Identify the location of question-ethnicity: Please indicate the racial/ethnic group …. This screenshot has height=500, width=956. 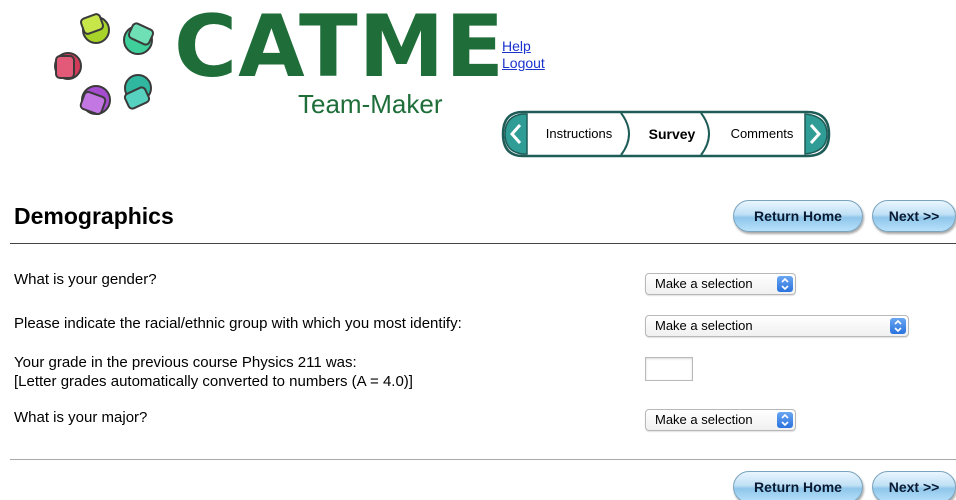
(238, 323).